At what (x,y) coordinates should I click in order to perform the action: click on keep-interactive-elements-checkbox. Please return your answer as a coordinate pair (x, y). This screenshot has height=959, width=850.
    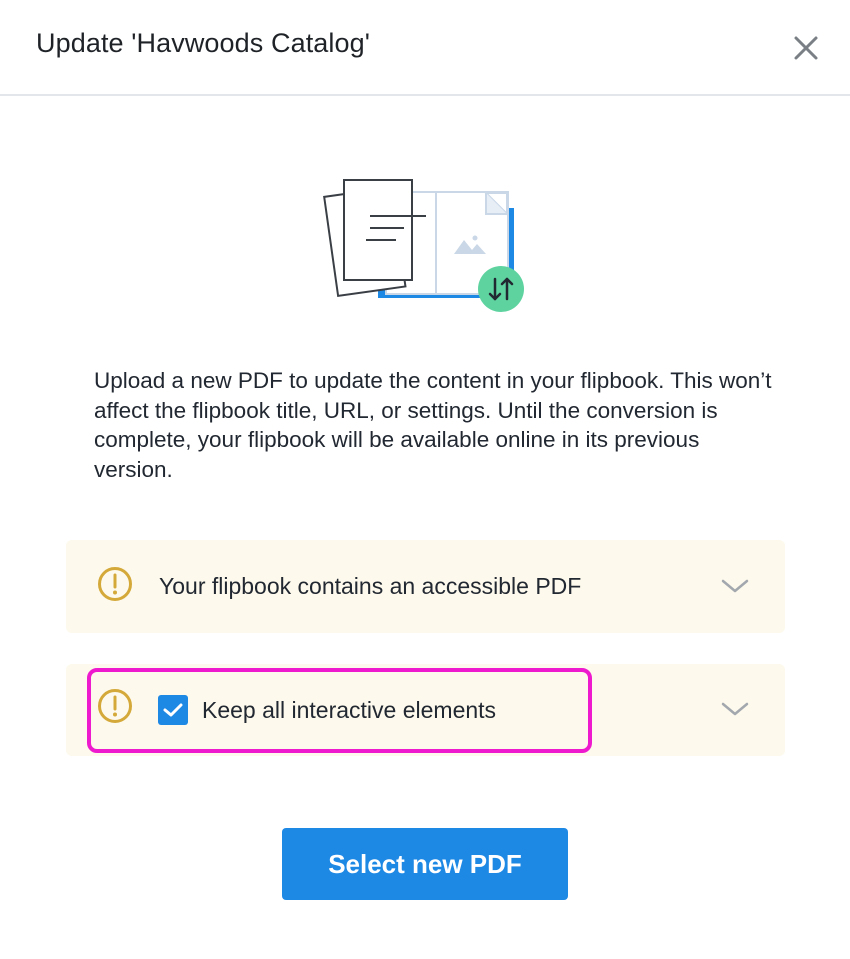
    Looking at the image, I should click on (173, 710).